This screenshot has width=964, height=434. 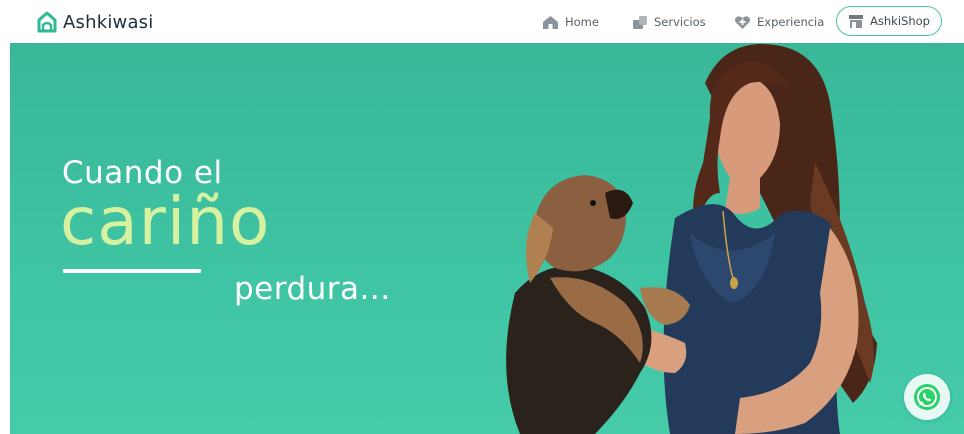 I want to click on nav-home: Home, so click(x=570, y=22).